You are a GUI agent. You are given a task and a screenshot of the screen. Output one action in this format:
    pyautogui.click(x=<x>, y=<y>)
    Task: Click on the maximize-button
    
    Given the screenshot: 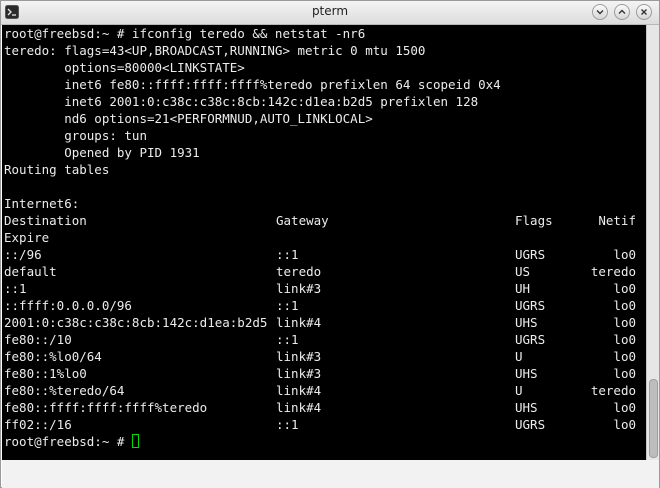 What is the action you would take?
    pyautogui.click(x=622, y=12)
    